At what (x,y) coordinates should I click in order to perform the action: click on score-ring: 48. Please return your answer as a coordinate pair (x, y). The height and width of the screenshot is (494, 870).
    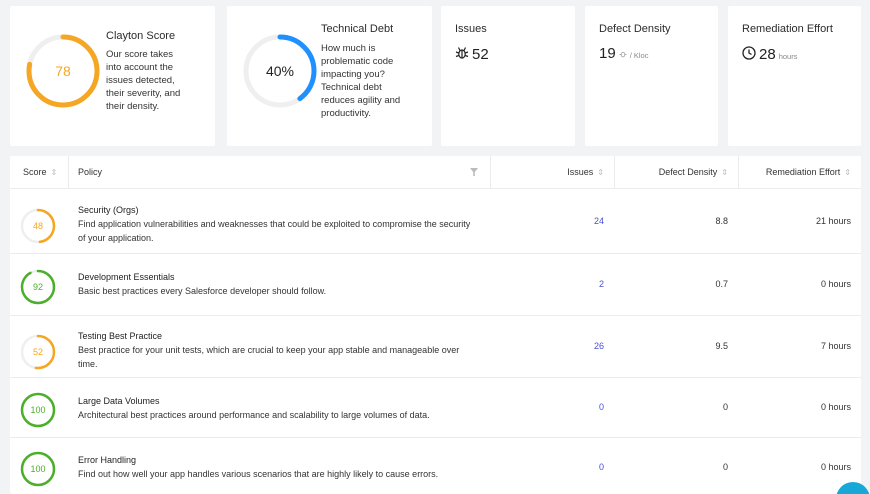
    Looking at the image, I should click on (38, 226).